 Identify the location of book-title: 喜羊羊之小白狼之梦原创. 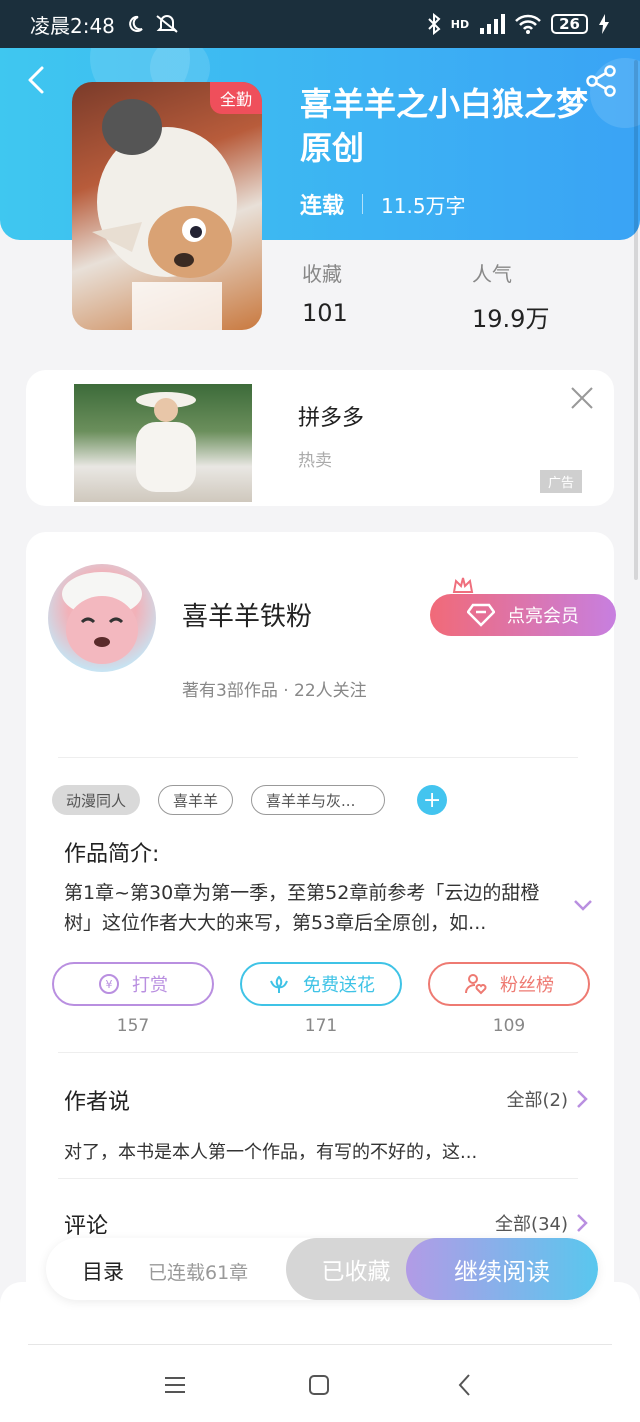
(444, 126).